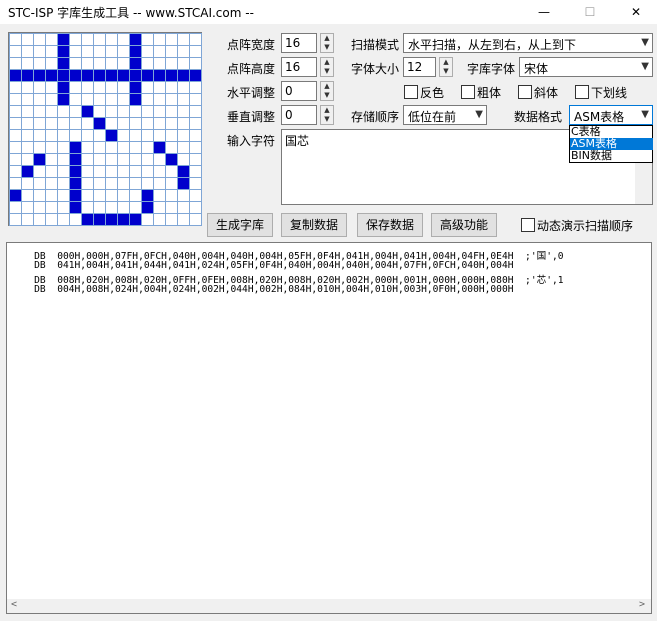 This screenshot has height=621, width=657. Describe the element at coordinates (299, 43) in the screenshot. I see `width-field: 16` at that location.